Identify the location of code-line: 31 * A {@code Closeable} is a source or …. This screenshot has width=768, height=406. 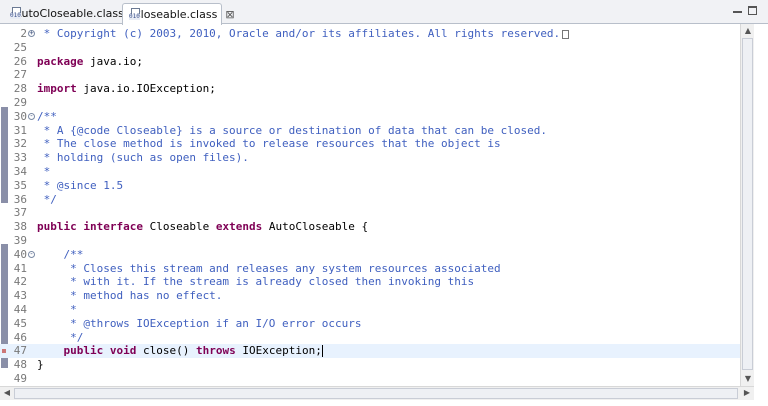
(370, 131).